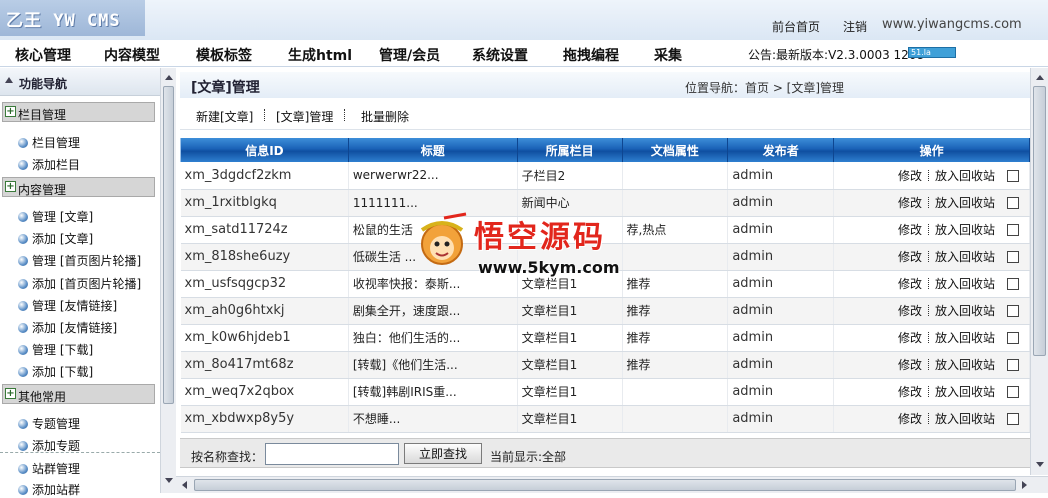  Describe the element at coordinates (224, 55) in the screenshot. I see `nav-item-template-tags: 模板标签` at that location.